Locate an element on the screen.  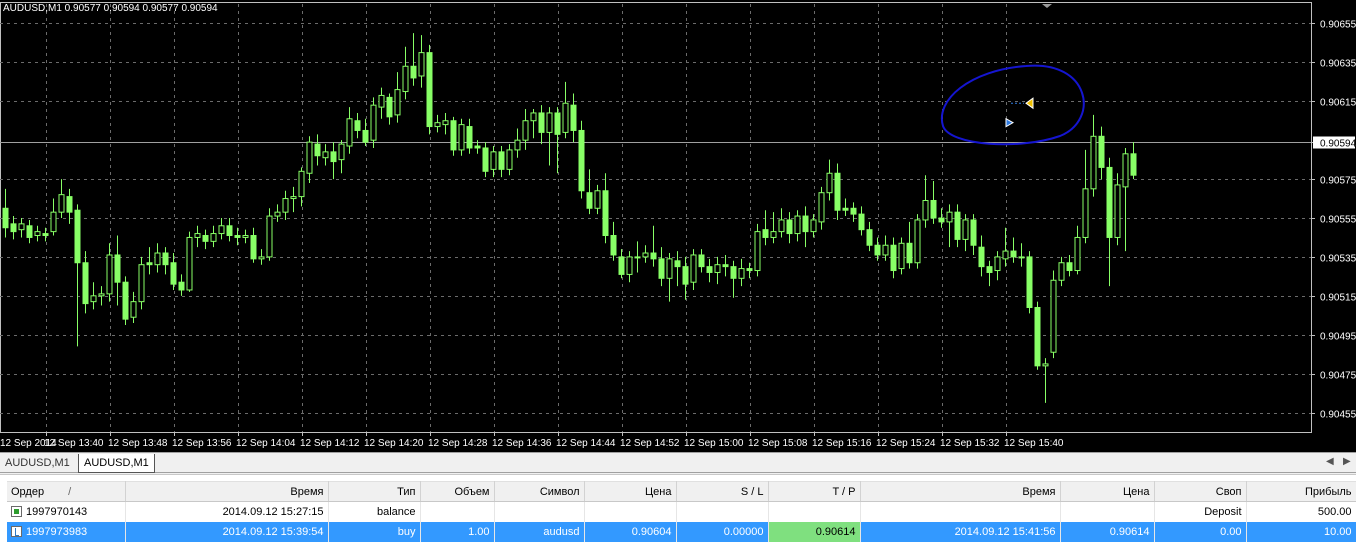
swap-cell: Deposit is located at coordinates (1200, 511).